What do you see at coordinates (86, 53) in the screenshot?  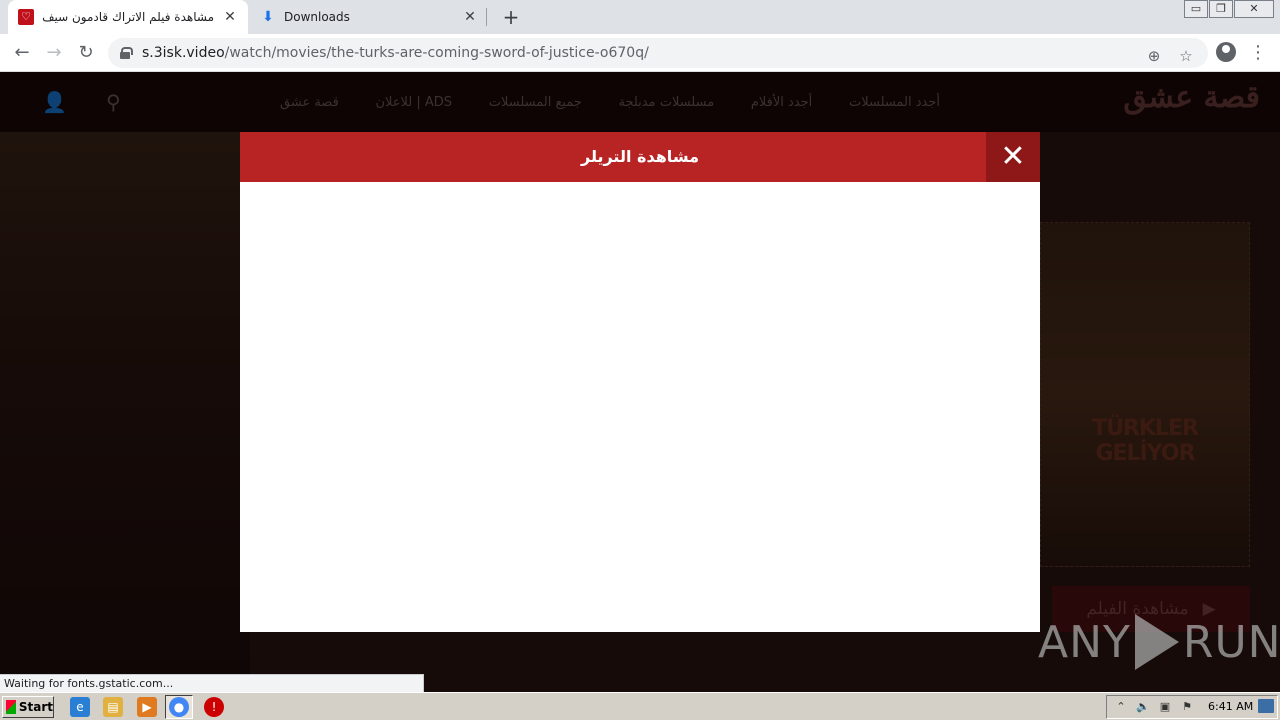 I see `reload-icon: ↻` at bounding box center [86, 53].